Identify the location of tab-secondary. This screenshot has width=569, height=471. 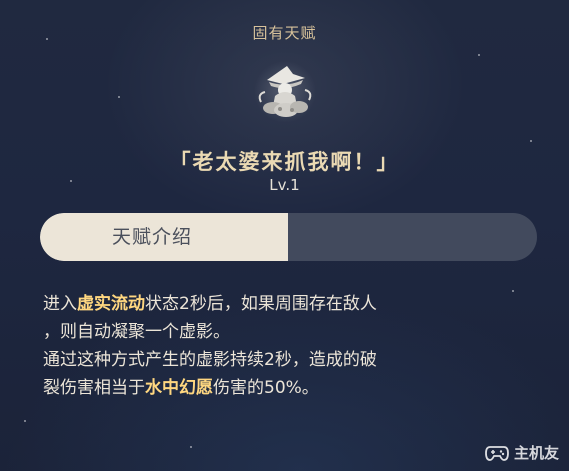
(412, 237).